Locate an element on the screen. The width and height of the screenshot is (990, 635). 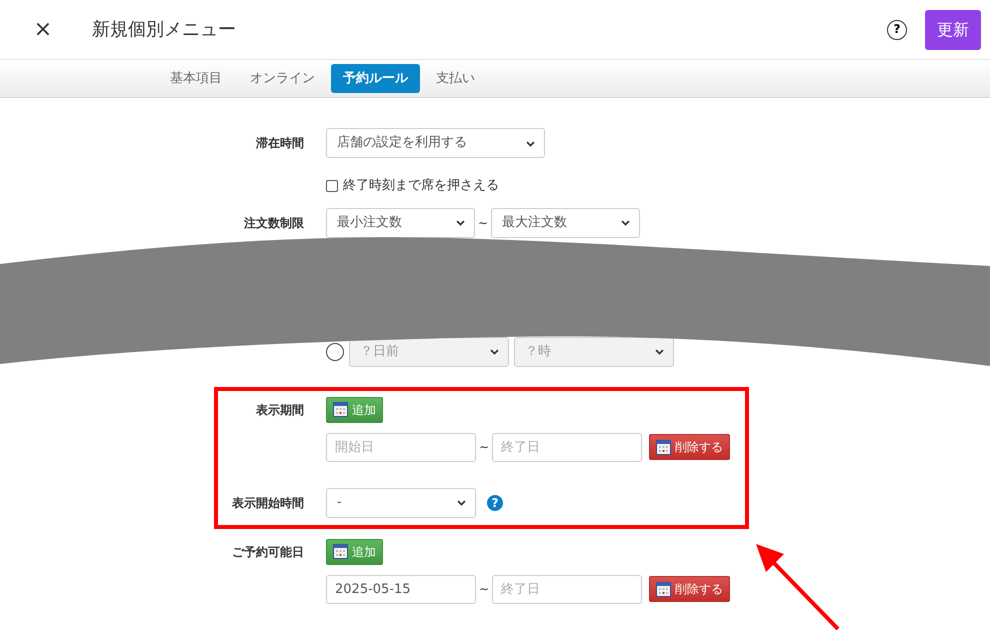
close-button: × is located at coordinates (43, 29).